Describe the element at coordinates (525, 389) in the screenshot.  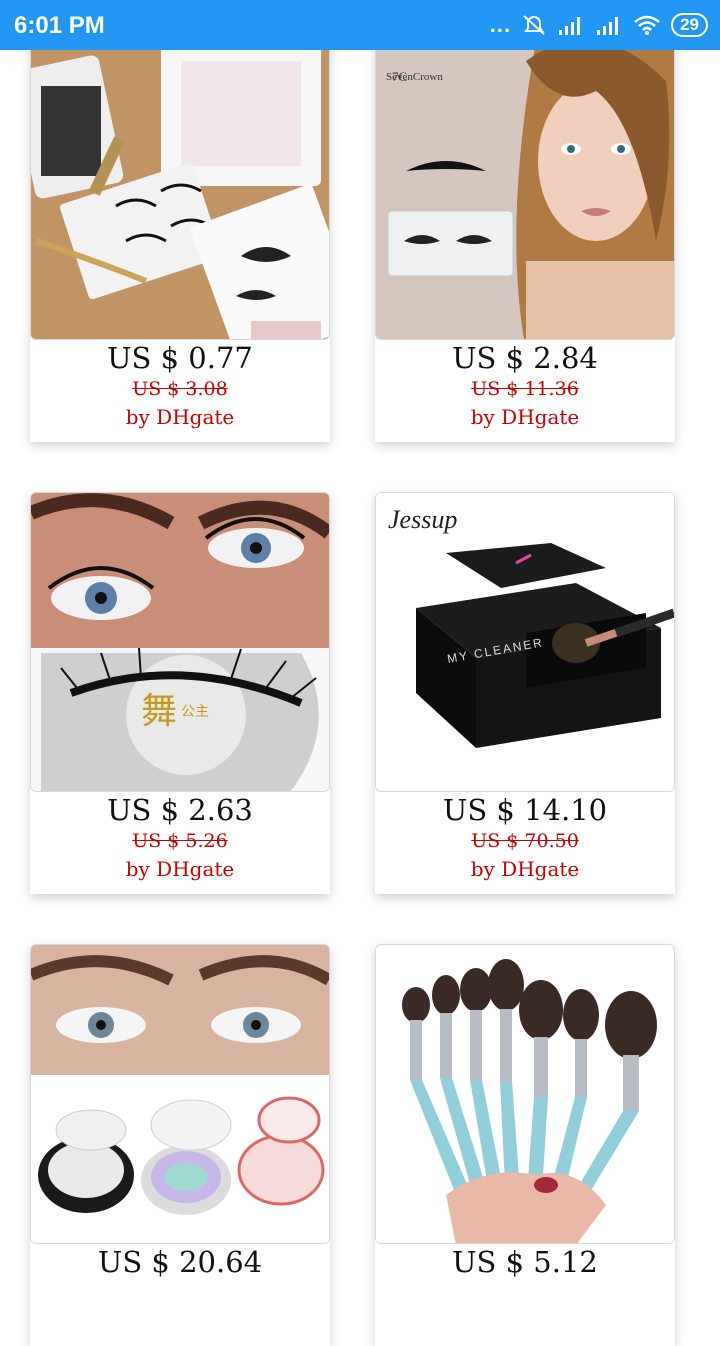
I see `product-original-price: US $ 11.36` at that location.